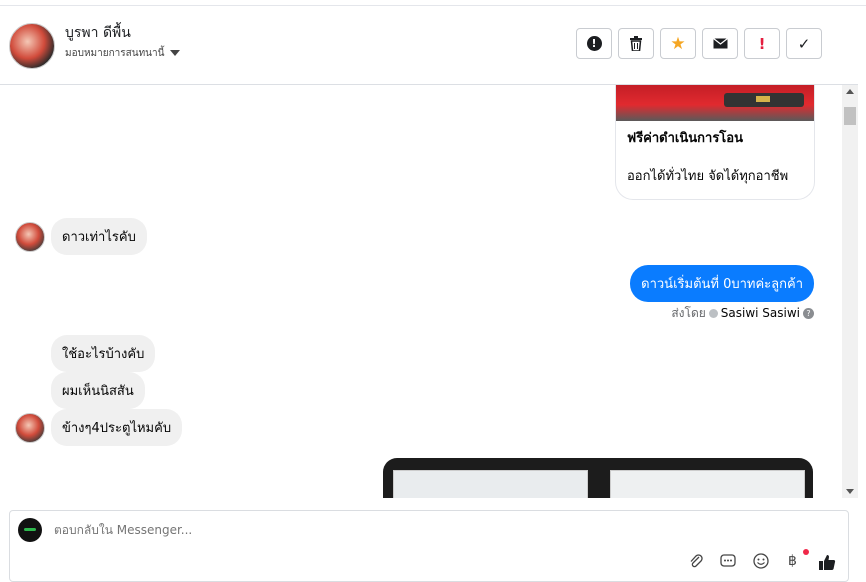 The image size is (866, 582). What do you see at coordinates (98, 390) in the screenshot?
I see `incoming-message: ผมเห็นนิสสัน` at bounding box center [98, 390].